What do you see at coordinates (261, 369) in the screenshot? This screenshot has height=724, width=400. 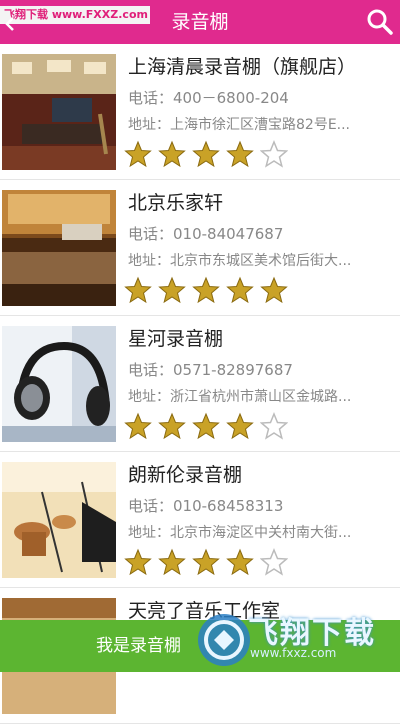 I see `studio-phone: 电话：0571-82897687` at bounding box center [261, 369].